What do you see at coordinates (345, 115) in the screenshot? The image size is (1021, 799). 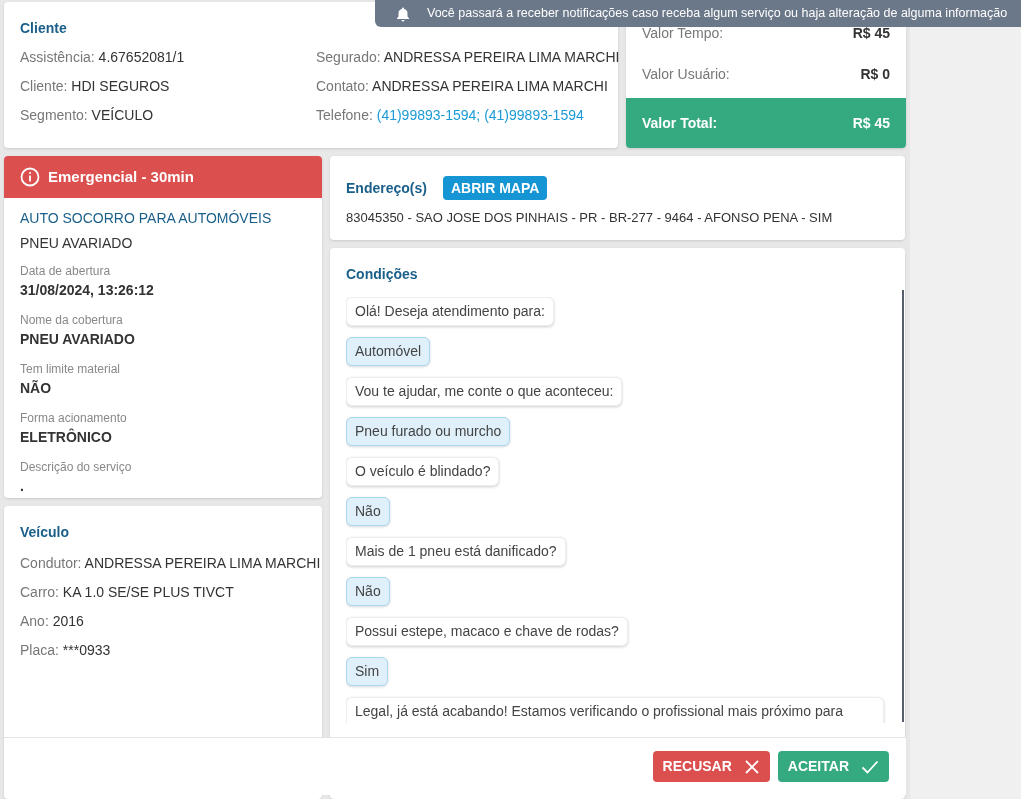 I see `field-label: Telefone:` at bounding box center [345, 115].